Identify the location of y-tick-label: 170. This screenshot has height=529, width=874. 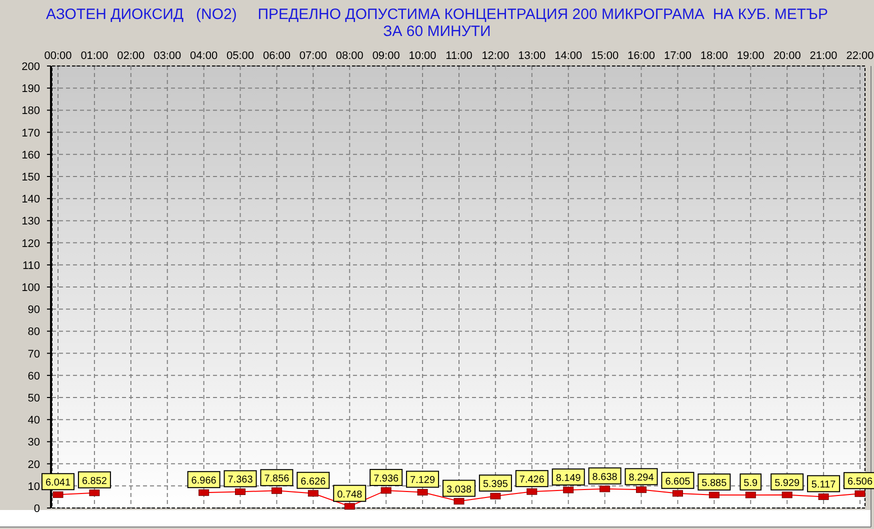
(31, 133).